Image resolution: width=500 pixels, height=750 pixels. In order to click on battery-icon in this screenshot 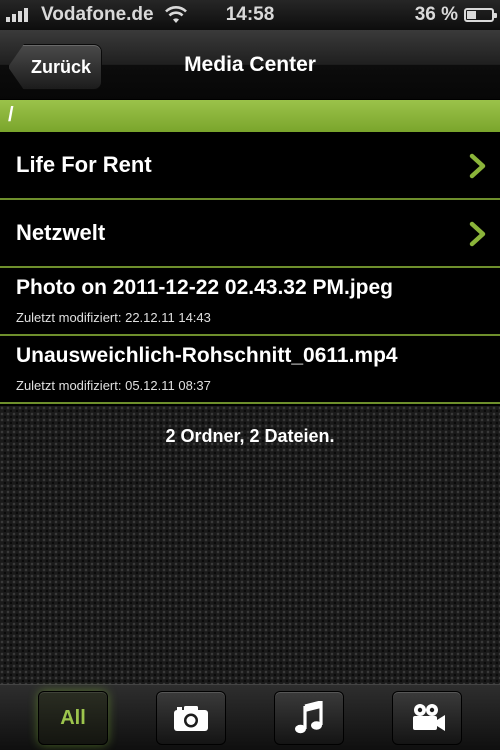, I will do `click(480, 15)`.